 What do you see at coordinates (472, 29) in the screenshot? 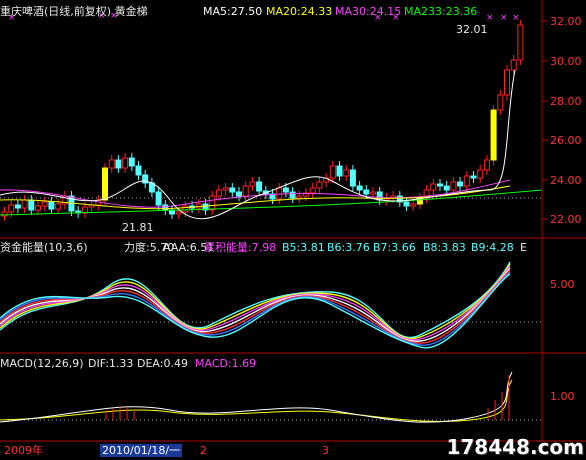
I see `high-price-annotation: 32.01` at bounding box center [472, 29].